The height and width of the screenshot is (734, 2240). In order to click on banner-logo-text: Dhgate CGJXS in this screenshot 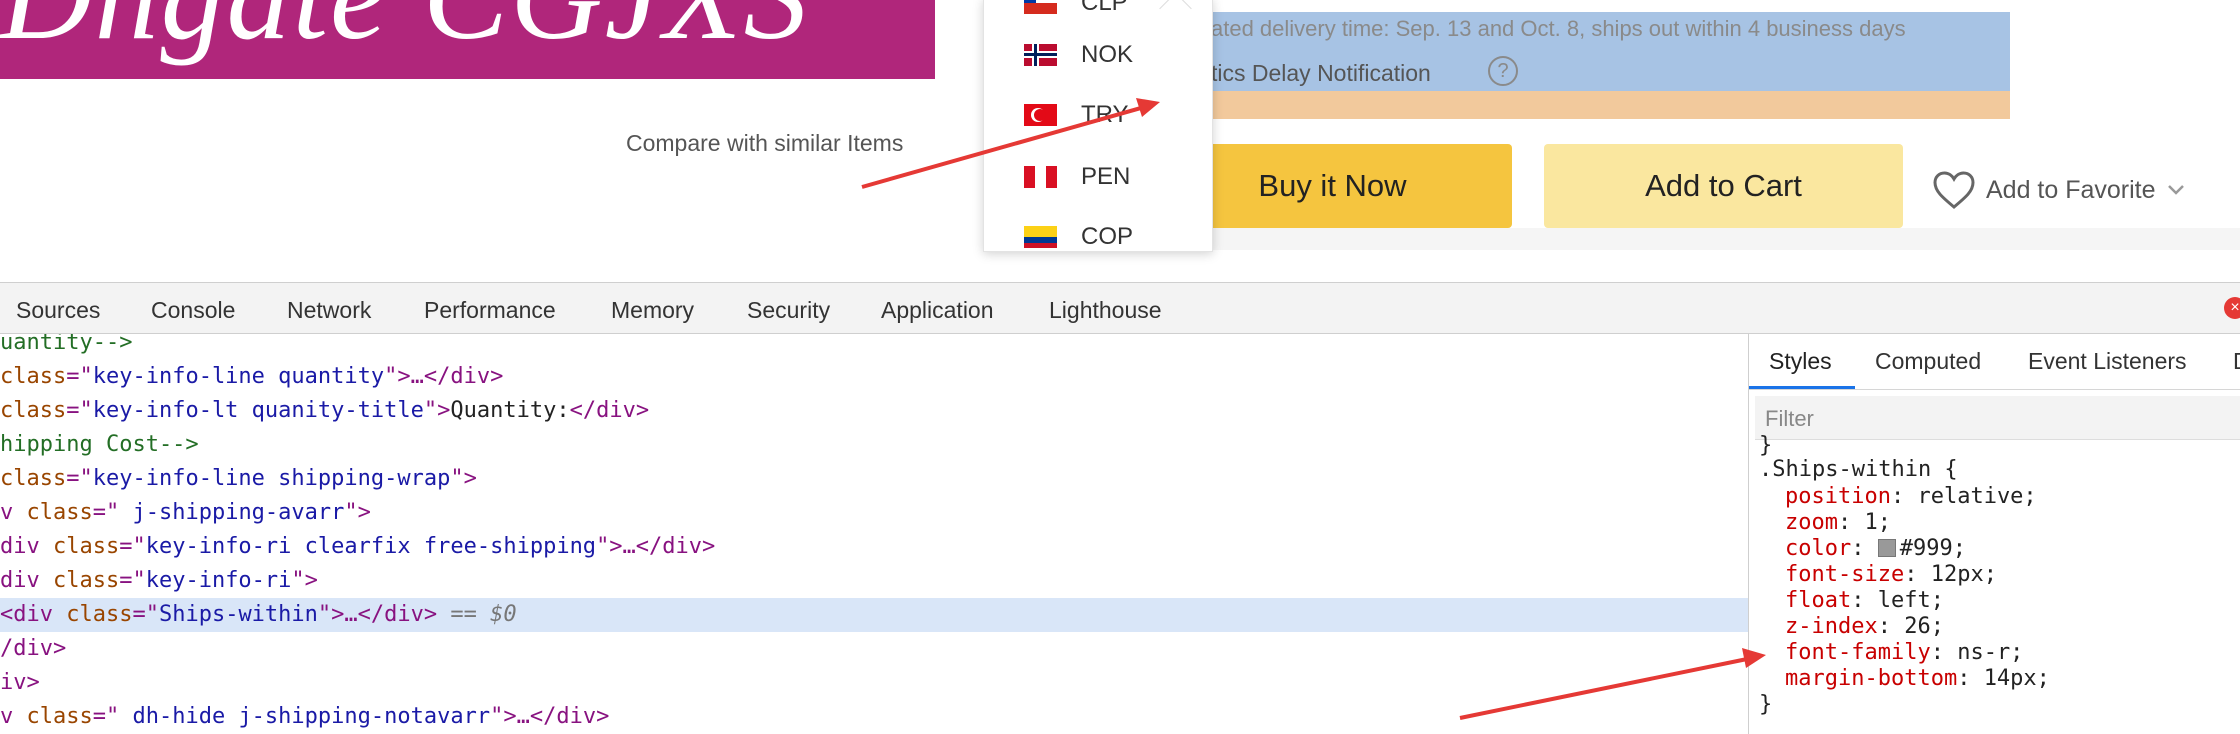, I will do `click(405, 34)`.